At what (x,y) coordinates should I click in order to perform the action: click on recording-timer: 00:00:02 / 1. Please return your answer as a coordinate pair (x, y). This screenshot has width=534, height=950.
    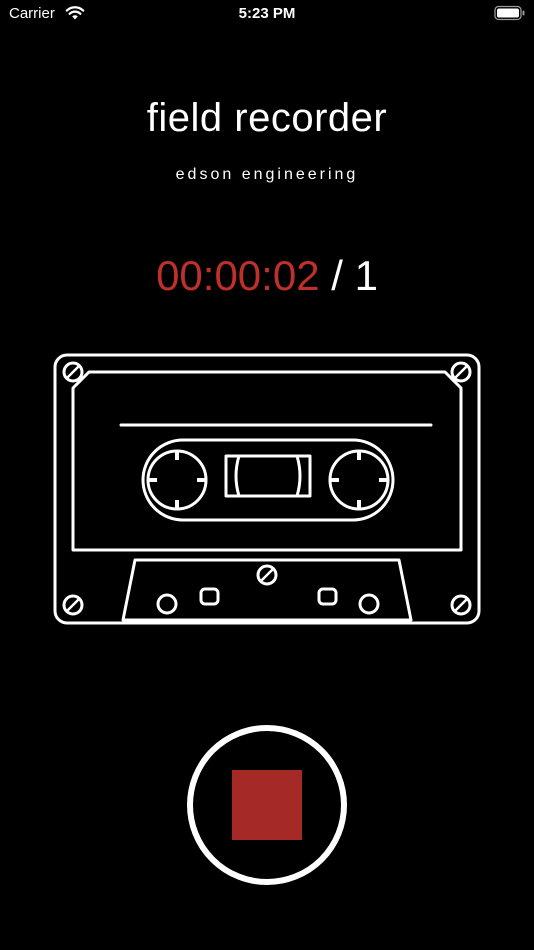
    Looking at the image, I should click on (267, 276).